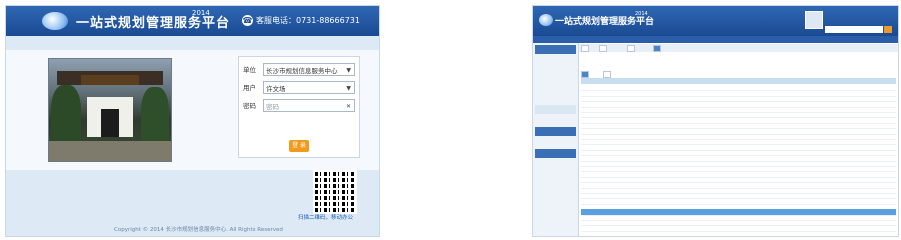  I want to click on table-row, so click(738, 233).